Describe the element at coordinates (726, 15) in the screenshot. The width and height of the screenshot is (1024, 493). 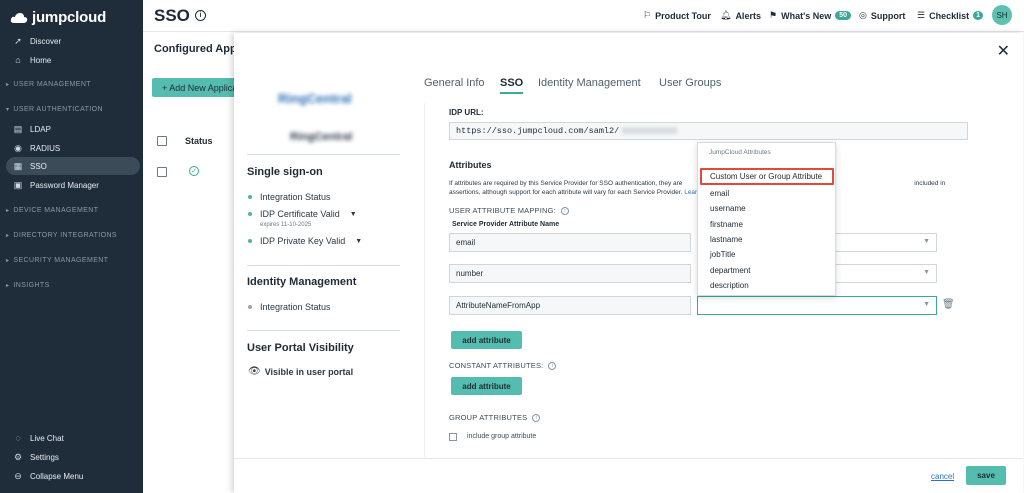
I see `bell-icon: 🔔︎` at that location.